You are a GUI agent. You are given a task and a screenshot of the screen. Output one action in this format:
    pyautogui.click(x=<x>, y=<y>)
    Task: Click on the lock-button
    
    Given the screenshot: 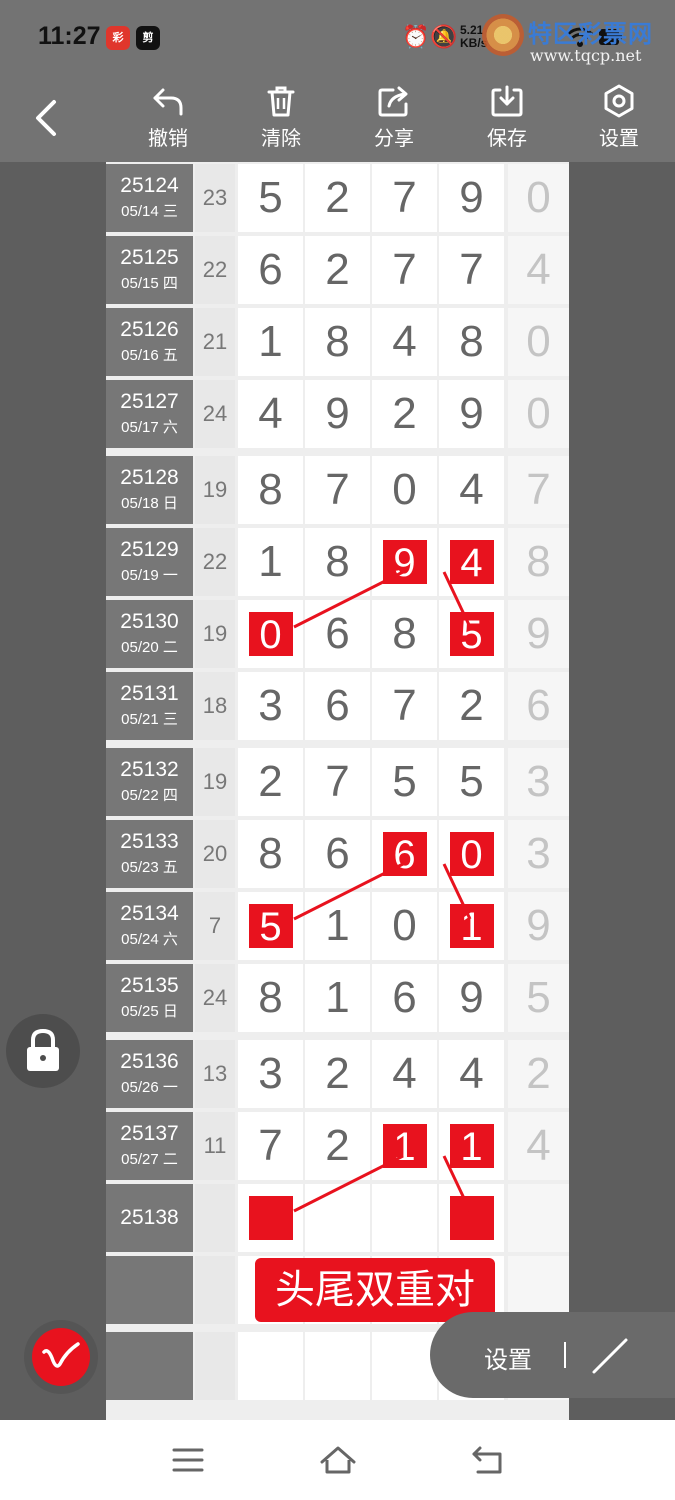 What is the action you would take?
    pyautogui.click(x=43, y=1051)
    